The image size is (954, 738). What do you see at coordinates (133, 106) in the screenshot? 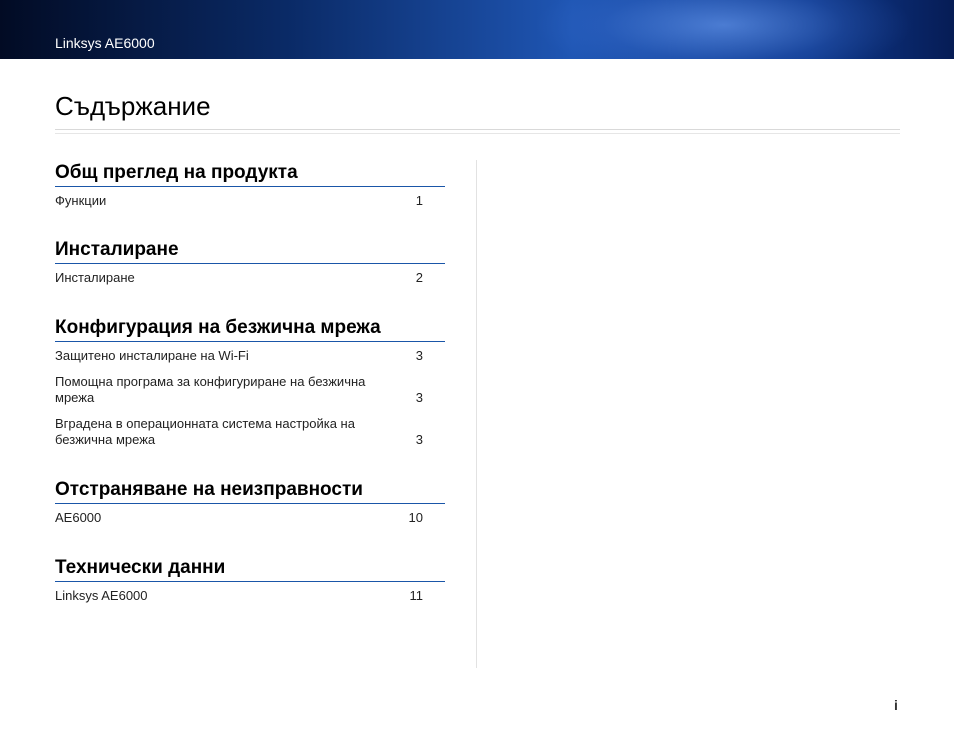
I see `page-title: Съдържание` at bounding box center [133, 106].